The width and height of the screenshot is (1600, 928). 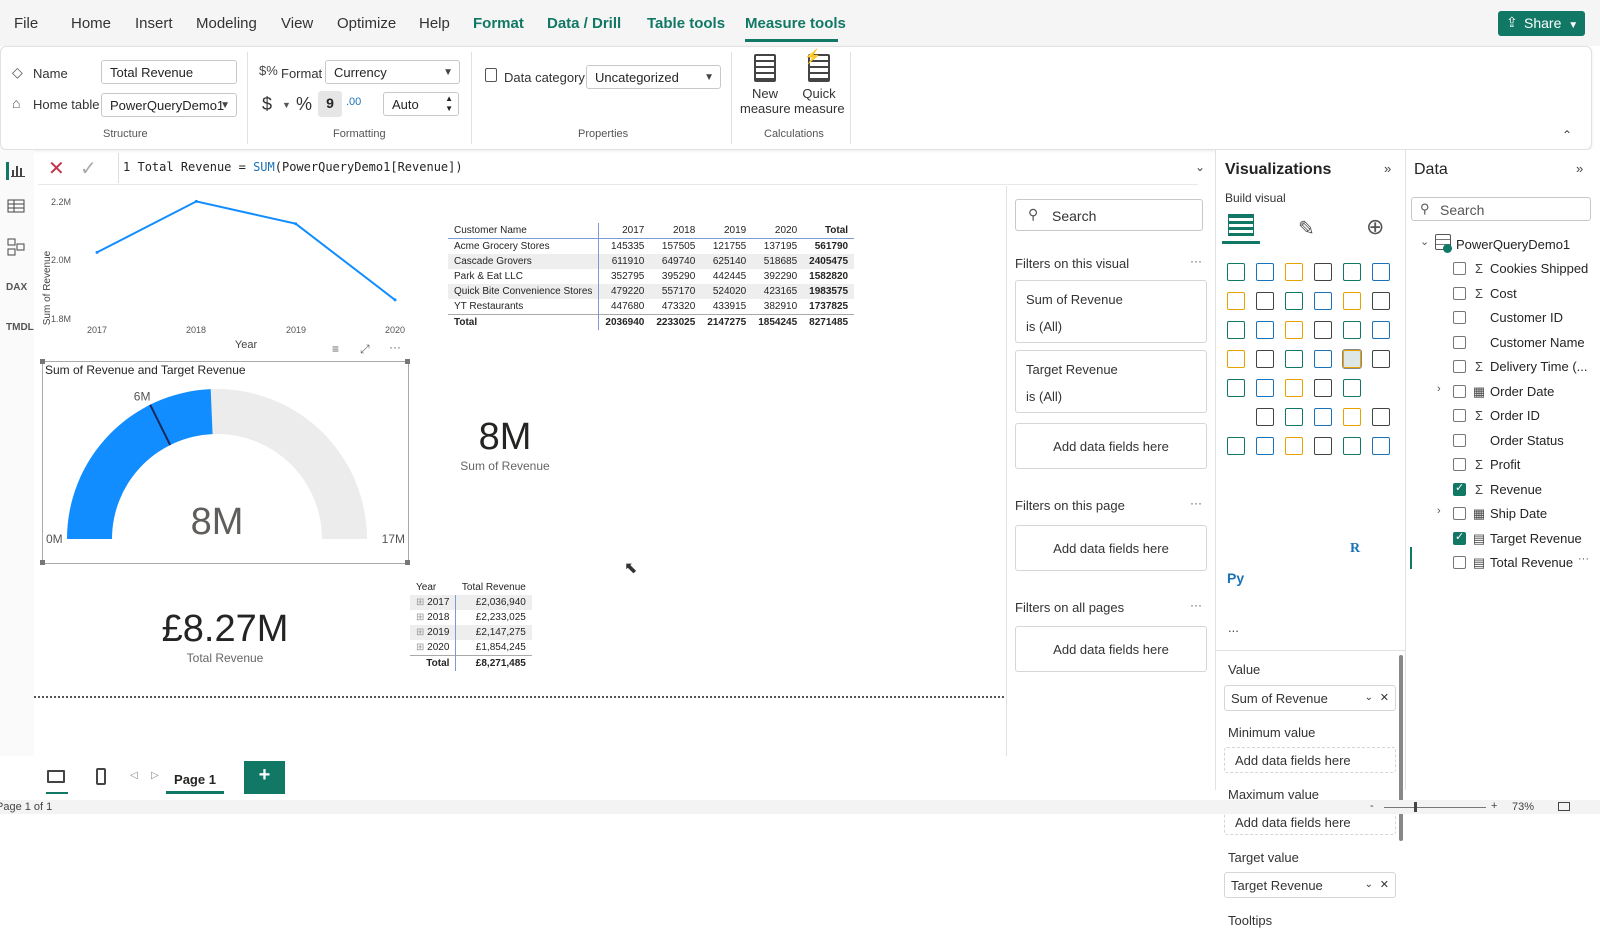 What do you see at coordinates (1111, 548) in the screenshot?
I see `add-filter-field-page: Add data fields here` at bounding box center [1111, 548].